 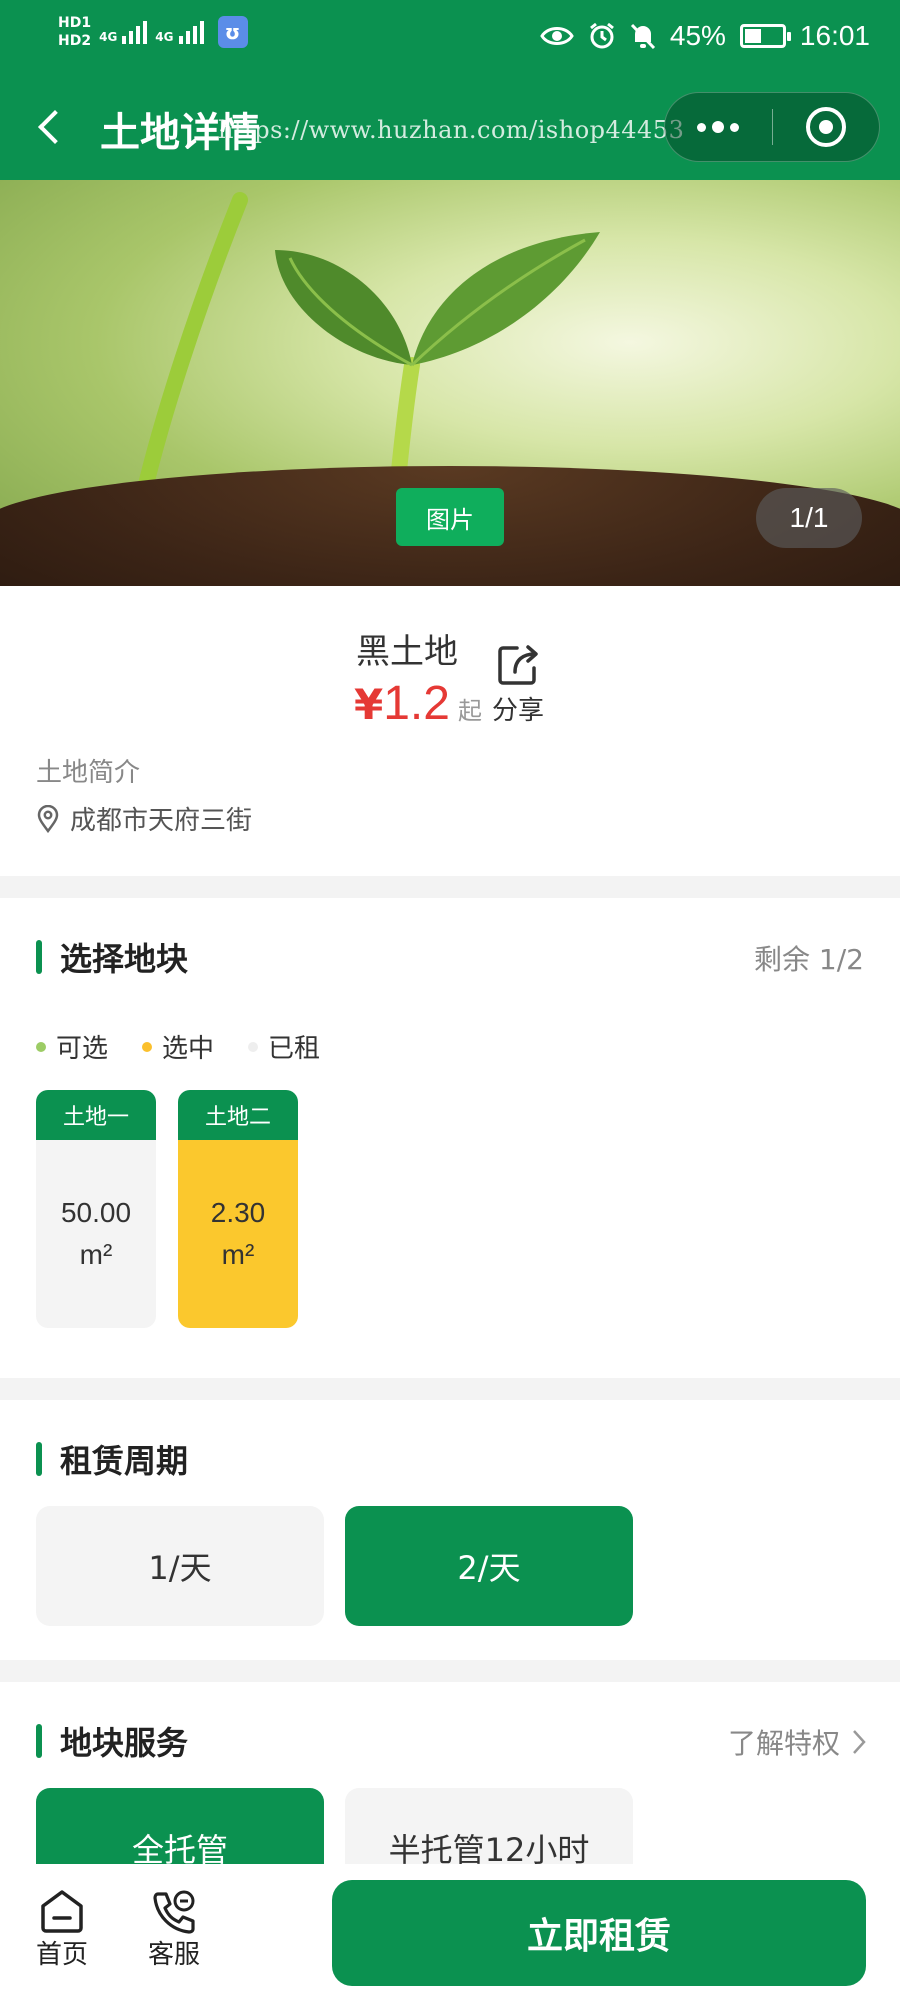 I want to click on share-label: 分享, so click(x=517, y=711).